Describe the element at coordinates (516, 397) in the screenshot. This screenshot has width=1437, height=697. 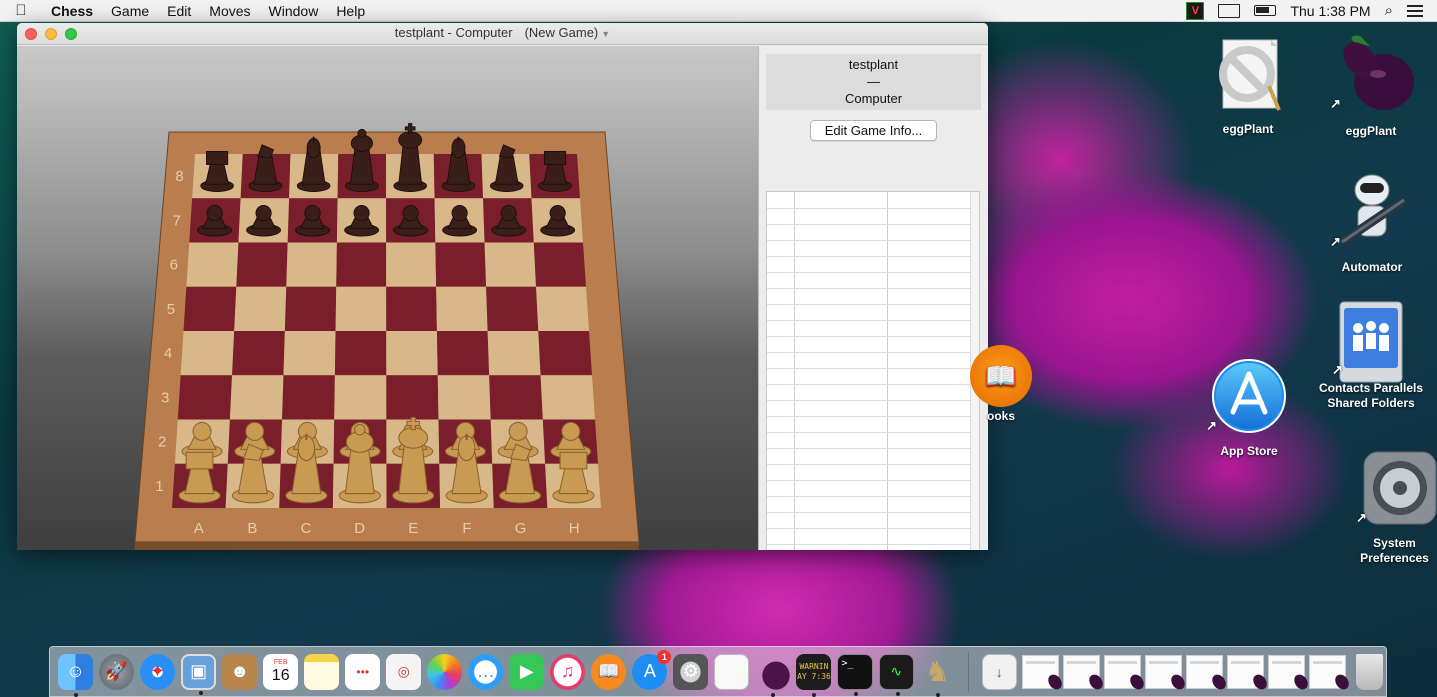
I see `board-square-g3` at that location.